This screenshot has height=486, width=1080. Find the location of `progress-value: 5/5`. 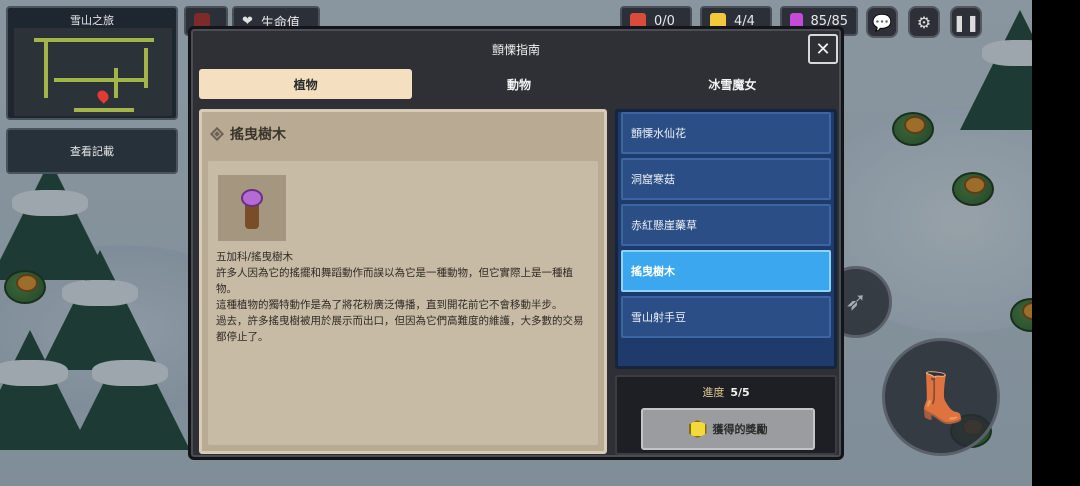

progress-value: 5/5 is located at coordinates (740, 392).